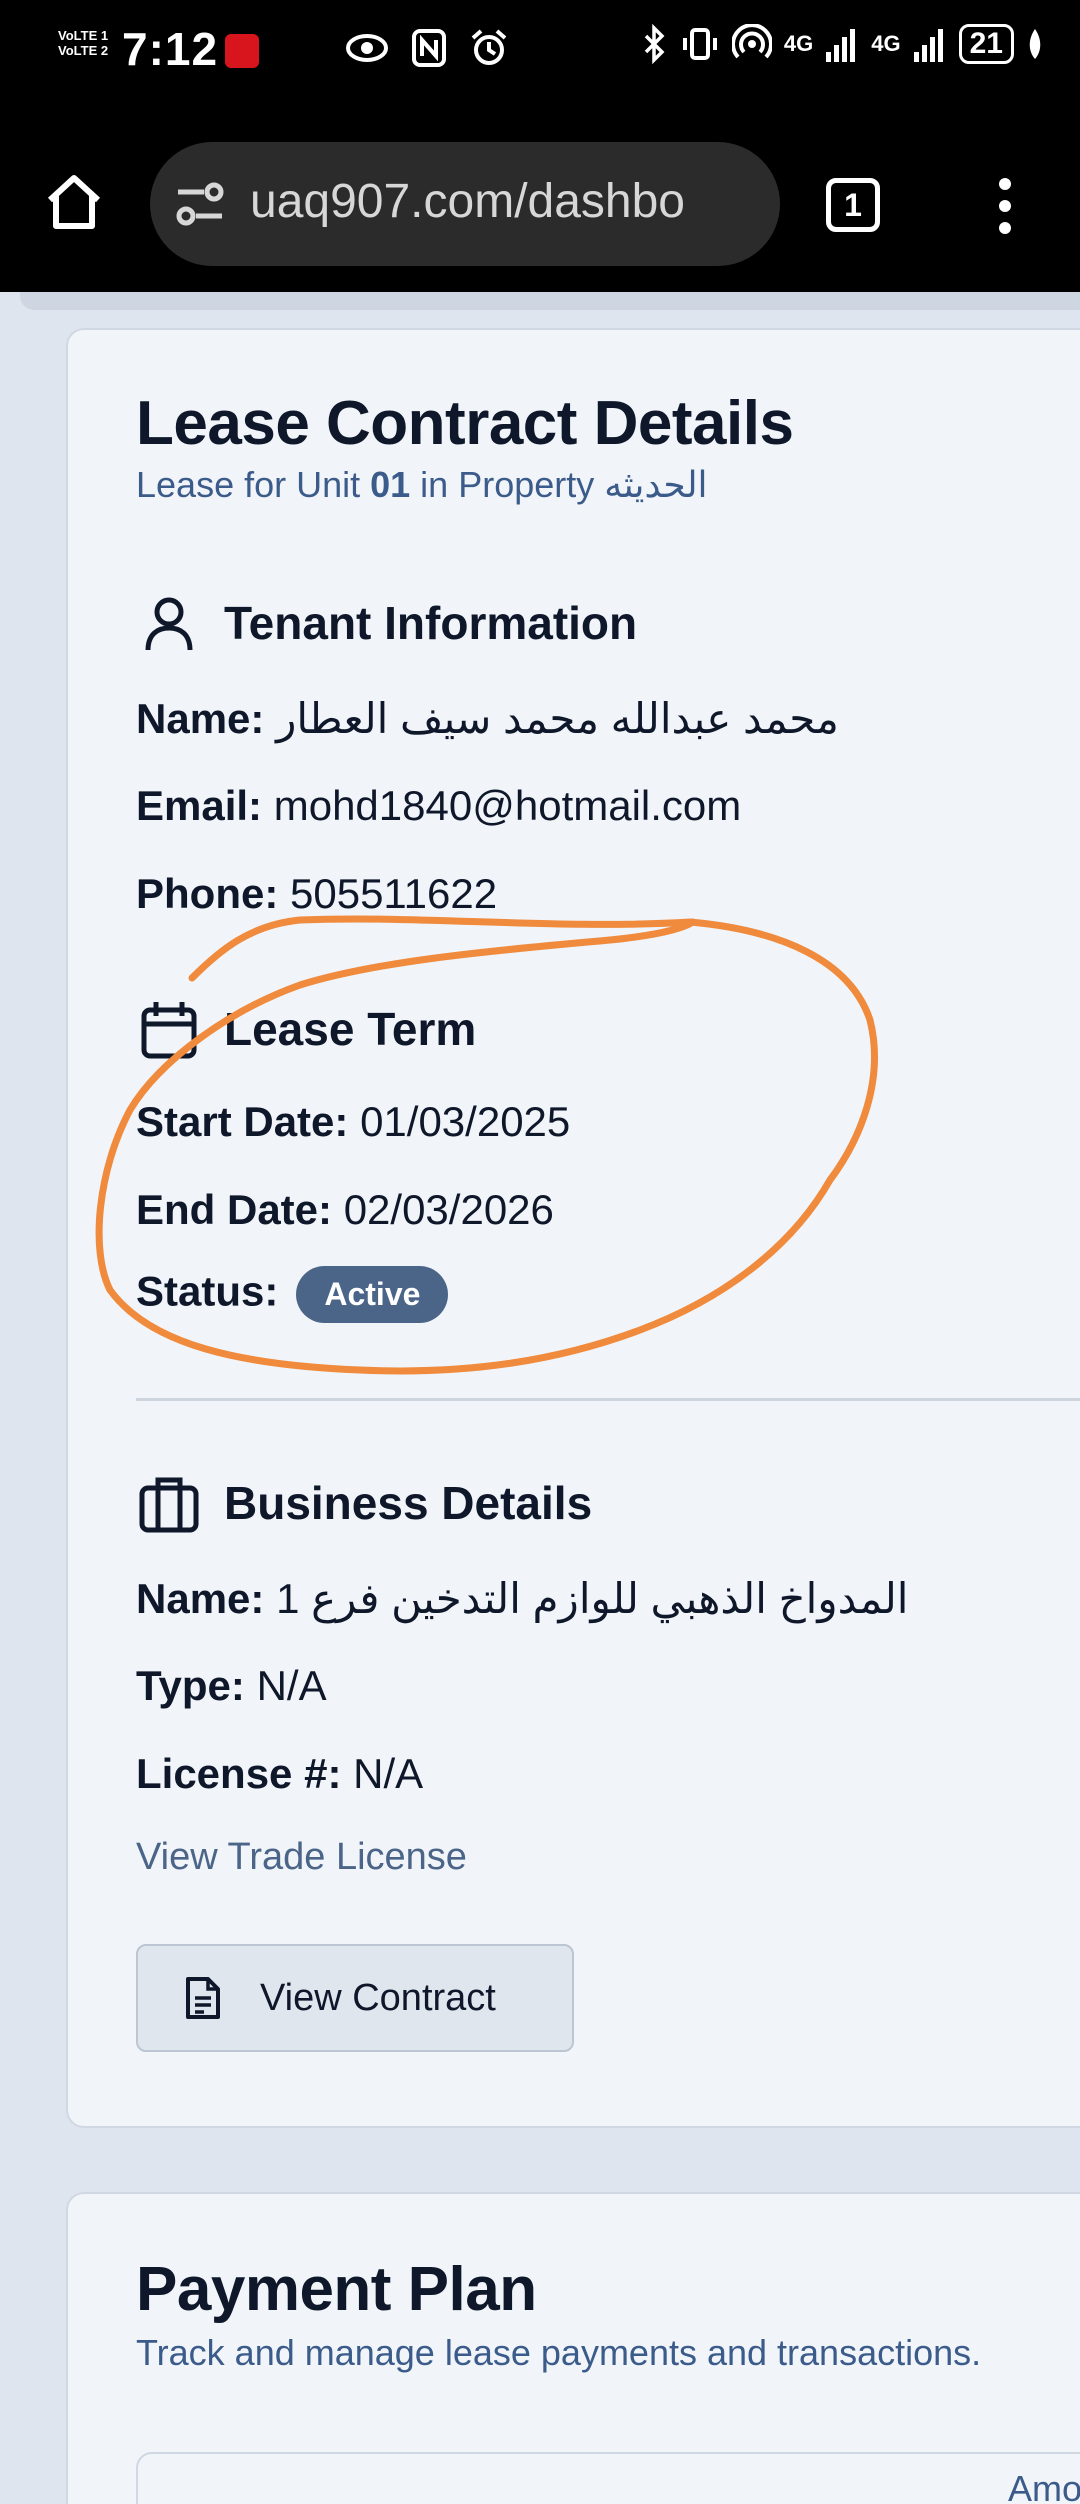 The width and height of the screenshot is (1080, 2504). I want to click on previous-card-edge, so click(550, 301).